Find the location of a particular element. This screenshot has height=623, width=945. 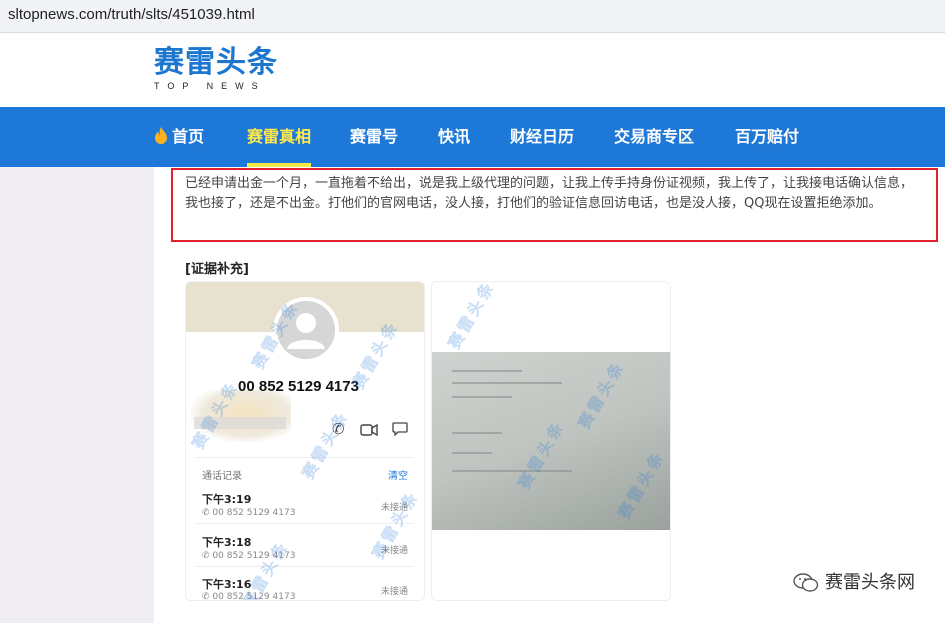

phone-icon: ✆ is located at coordinates (338, 429).